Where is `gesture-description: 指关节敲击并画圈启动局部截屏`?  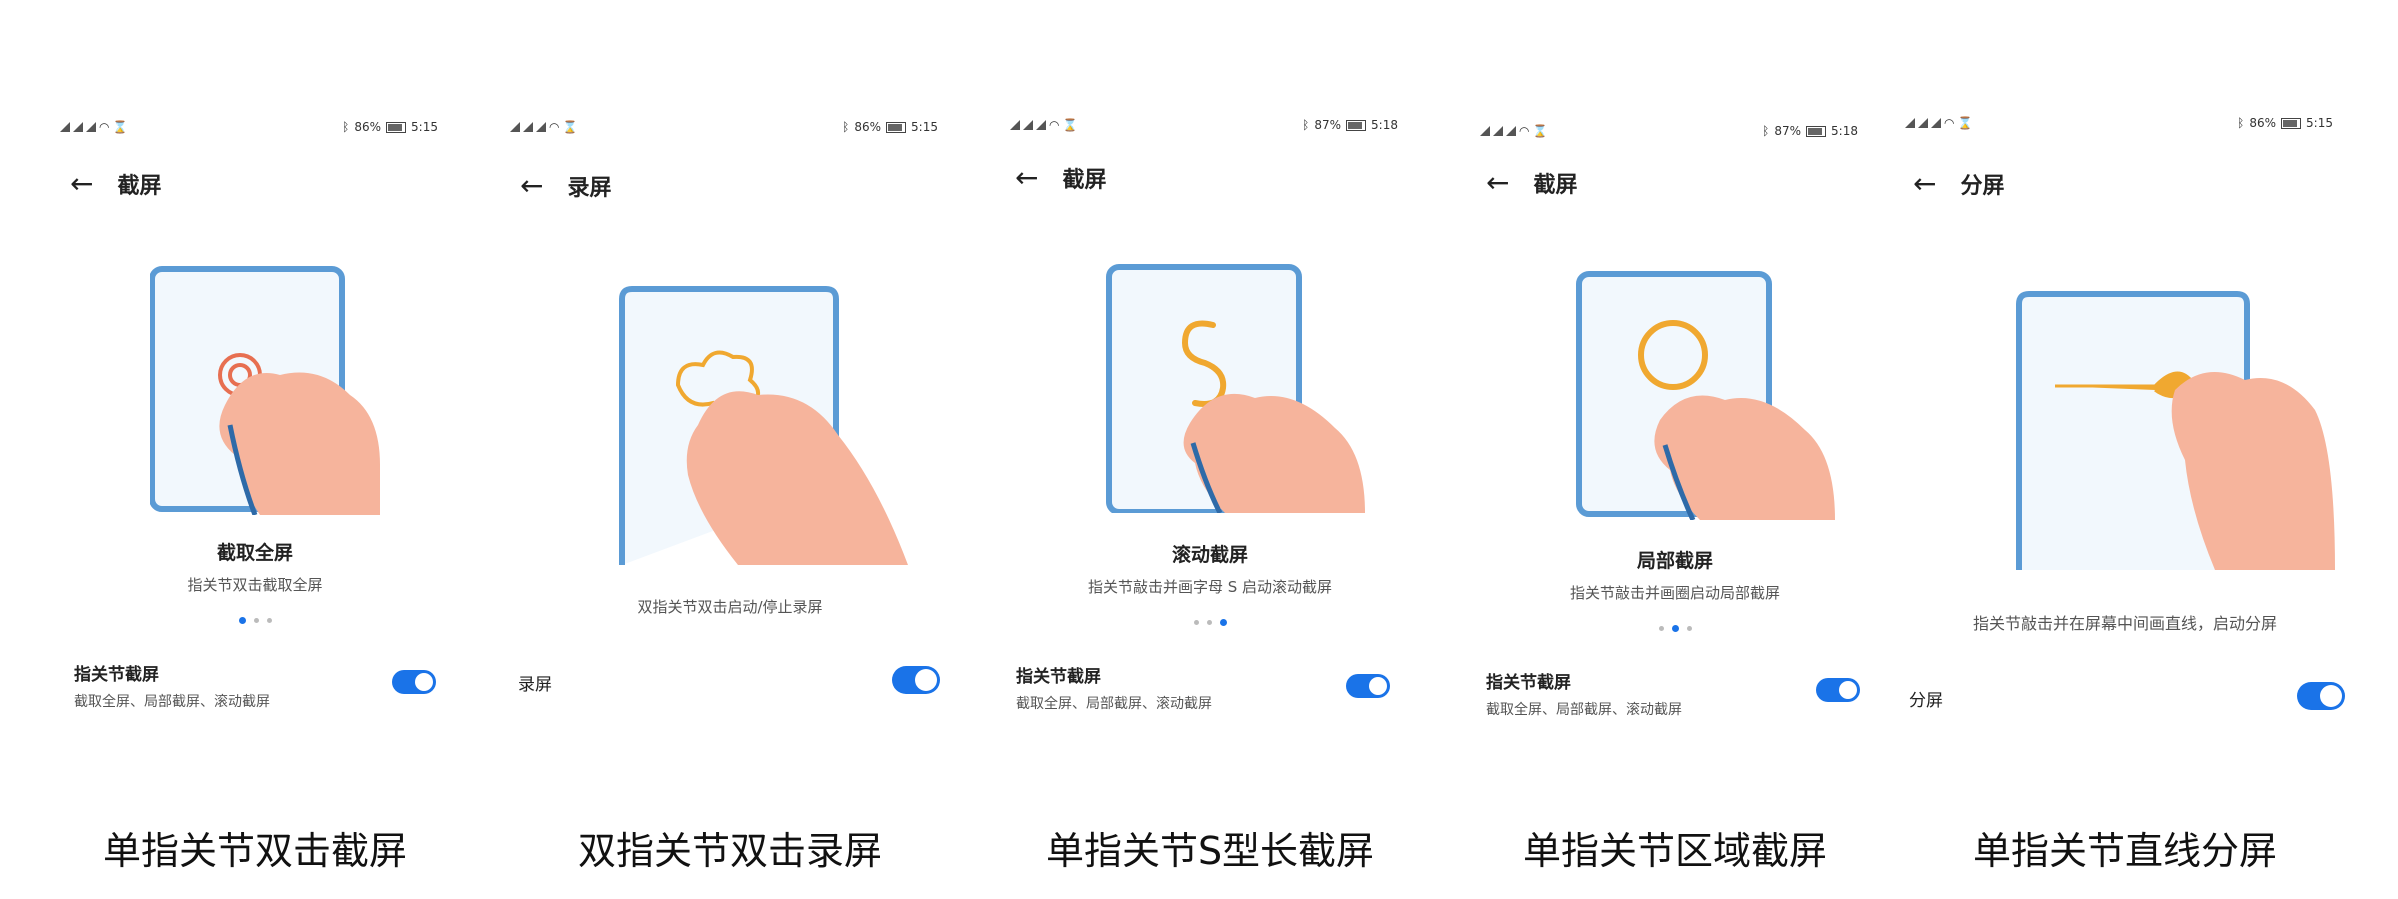 gesture-description: 指关节敲击并画圈启动局部截屏 is located at coordinates (1674, 593).